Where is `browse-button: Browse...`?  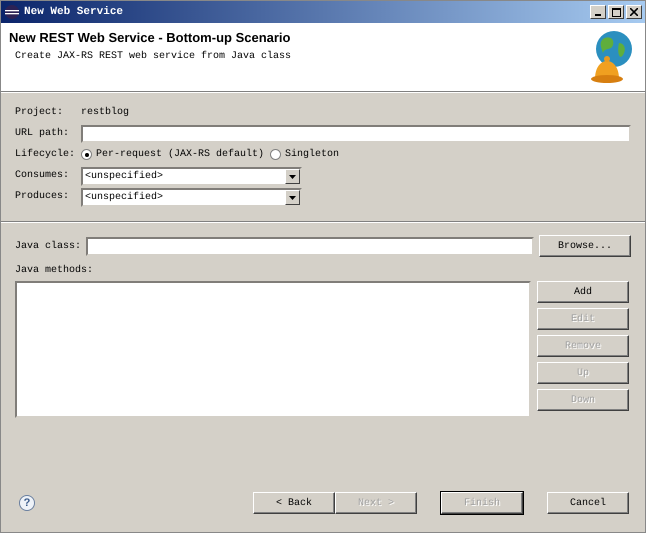
browse-button: Browse... is located at coordinates (585, 246).